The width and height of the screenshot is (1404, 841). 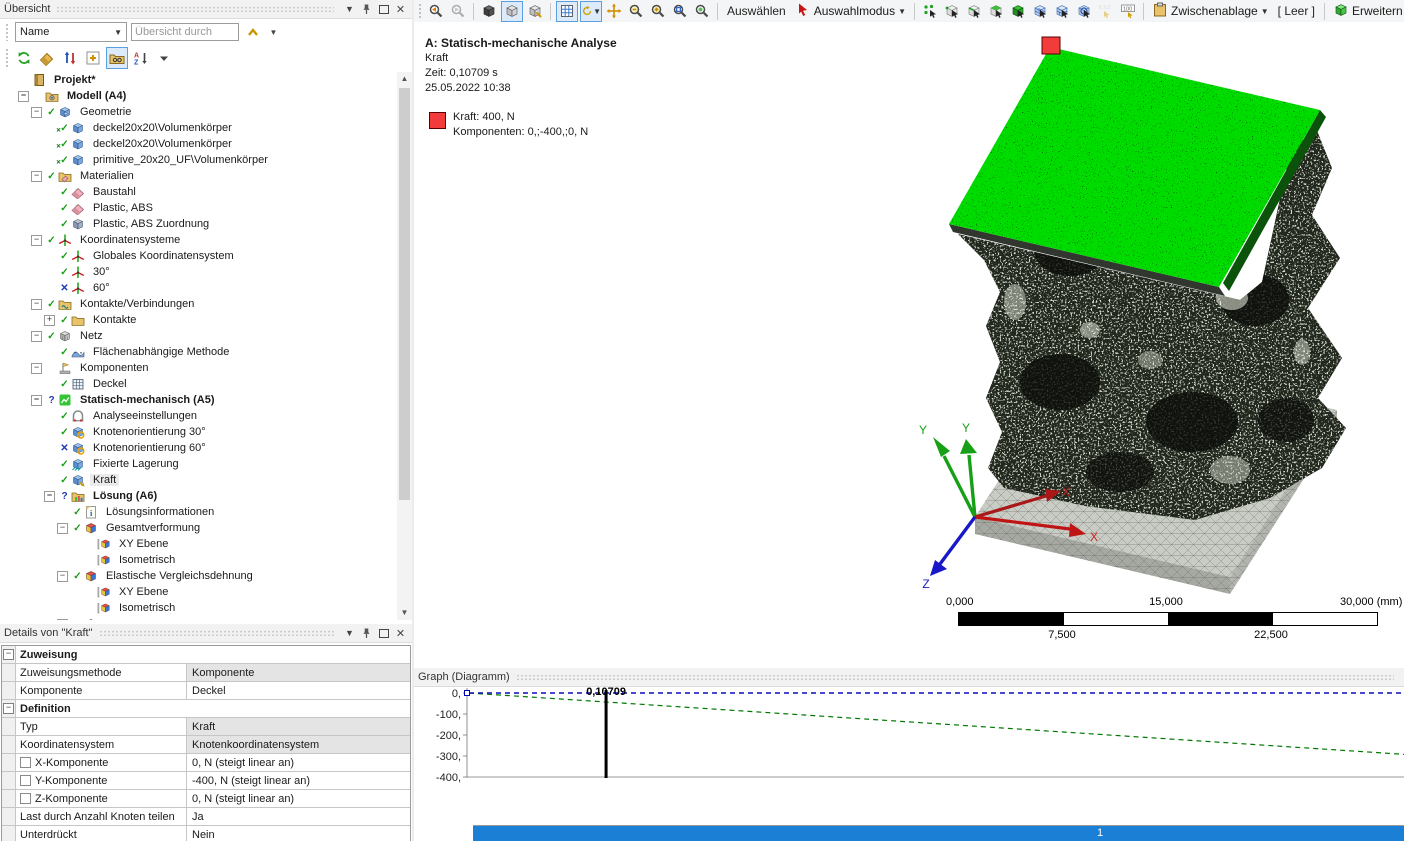 I want to click on tree-item-primitive-20x20-uf-volumenk-rper: ✓ primitive_20x20_UF\Volumenkörper, so click(x=199, y=160).